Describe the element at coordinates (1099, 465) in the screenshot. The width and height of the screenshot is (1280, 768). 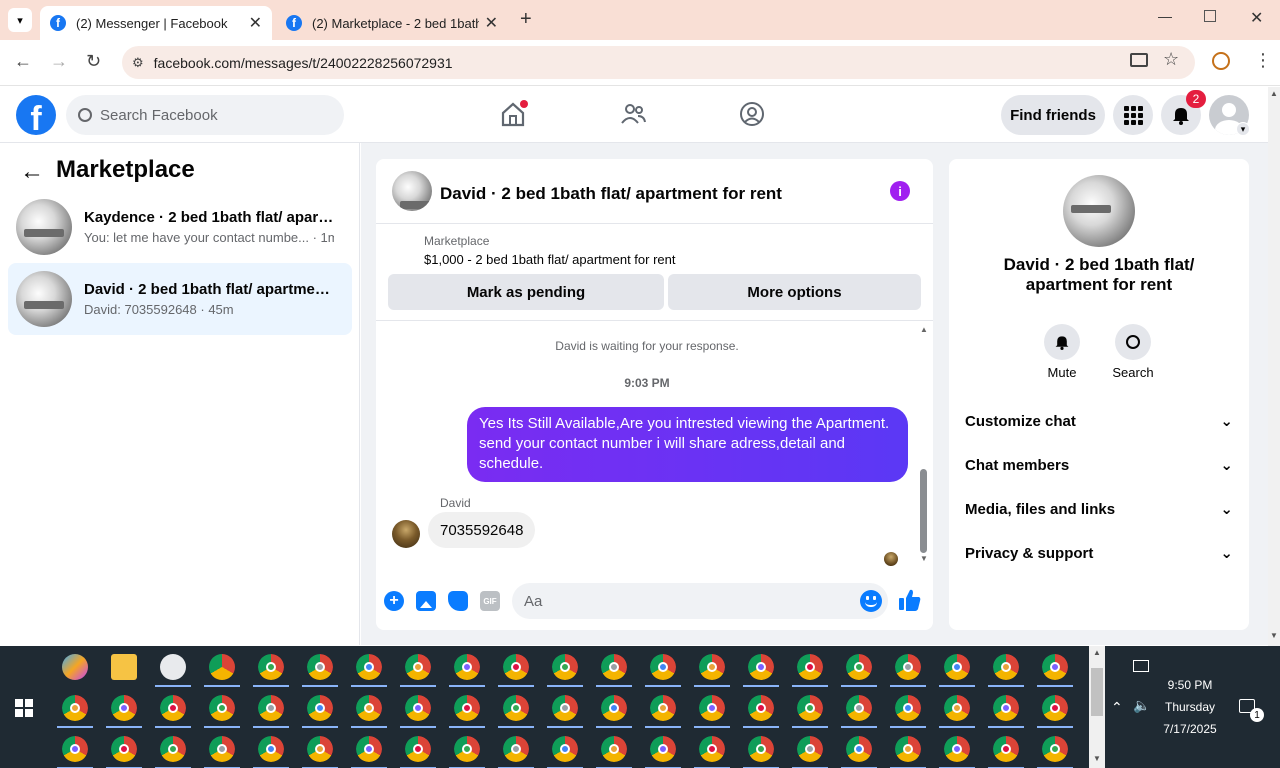
I see `chat-members-section: Chat members ⌄` at that location.